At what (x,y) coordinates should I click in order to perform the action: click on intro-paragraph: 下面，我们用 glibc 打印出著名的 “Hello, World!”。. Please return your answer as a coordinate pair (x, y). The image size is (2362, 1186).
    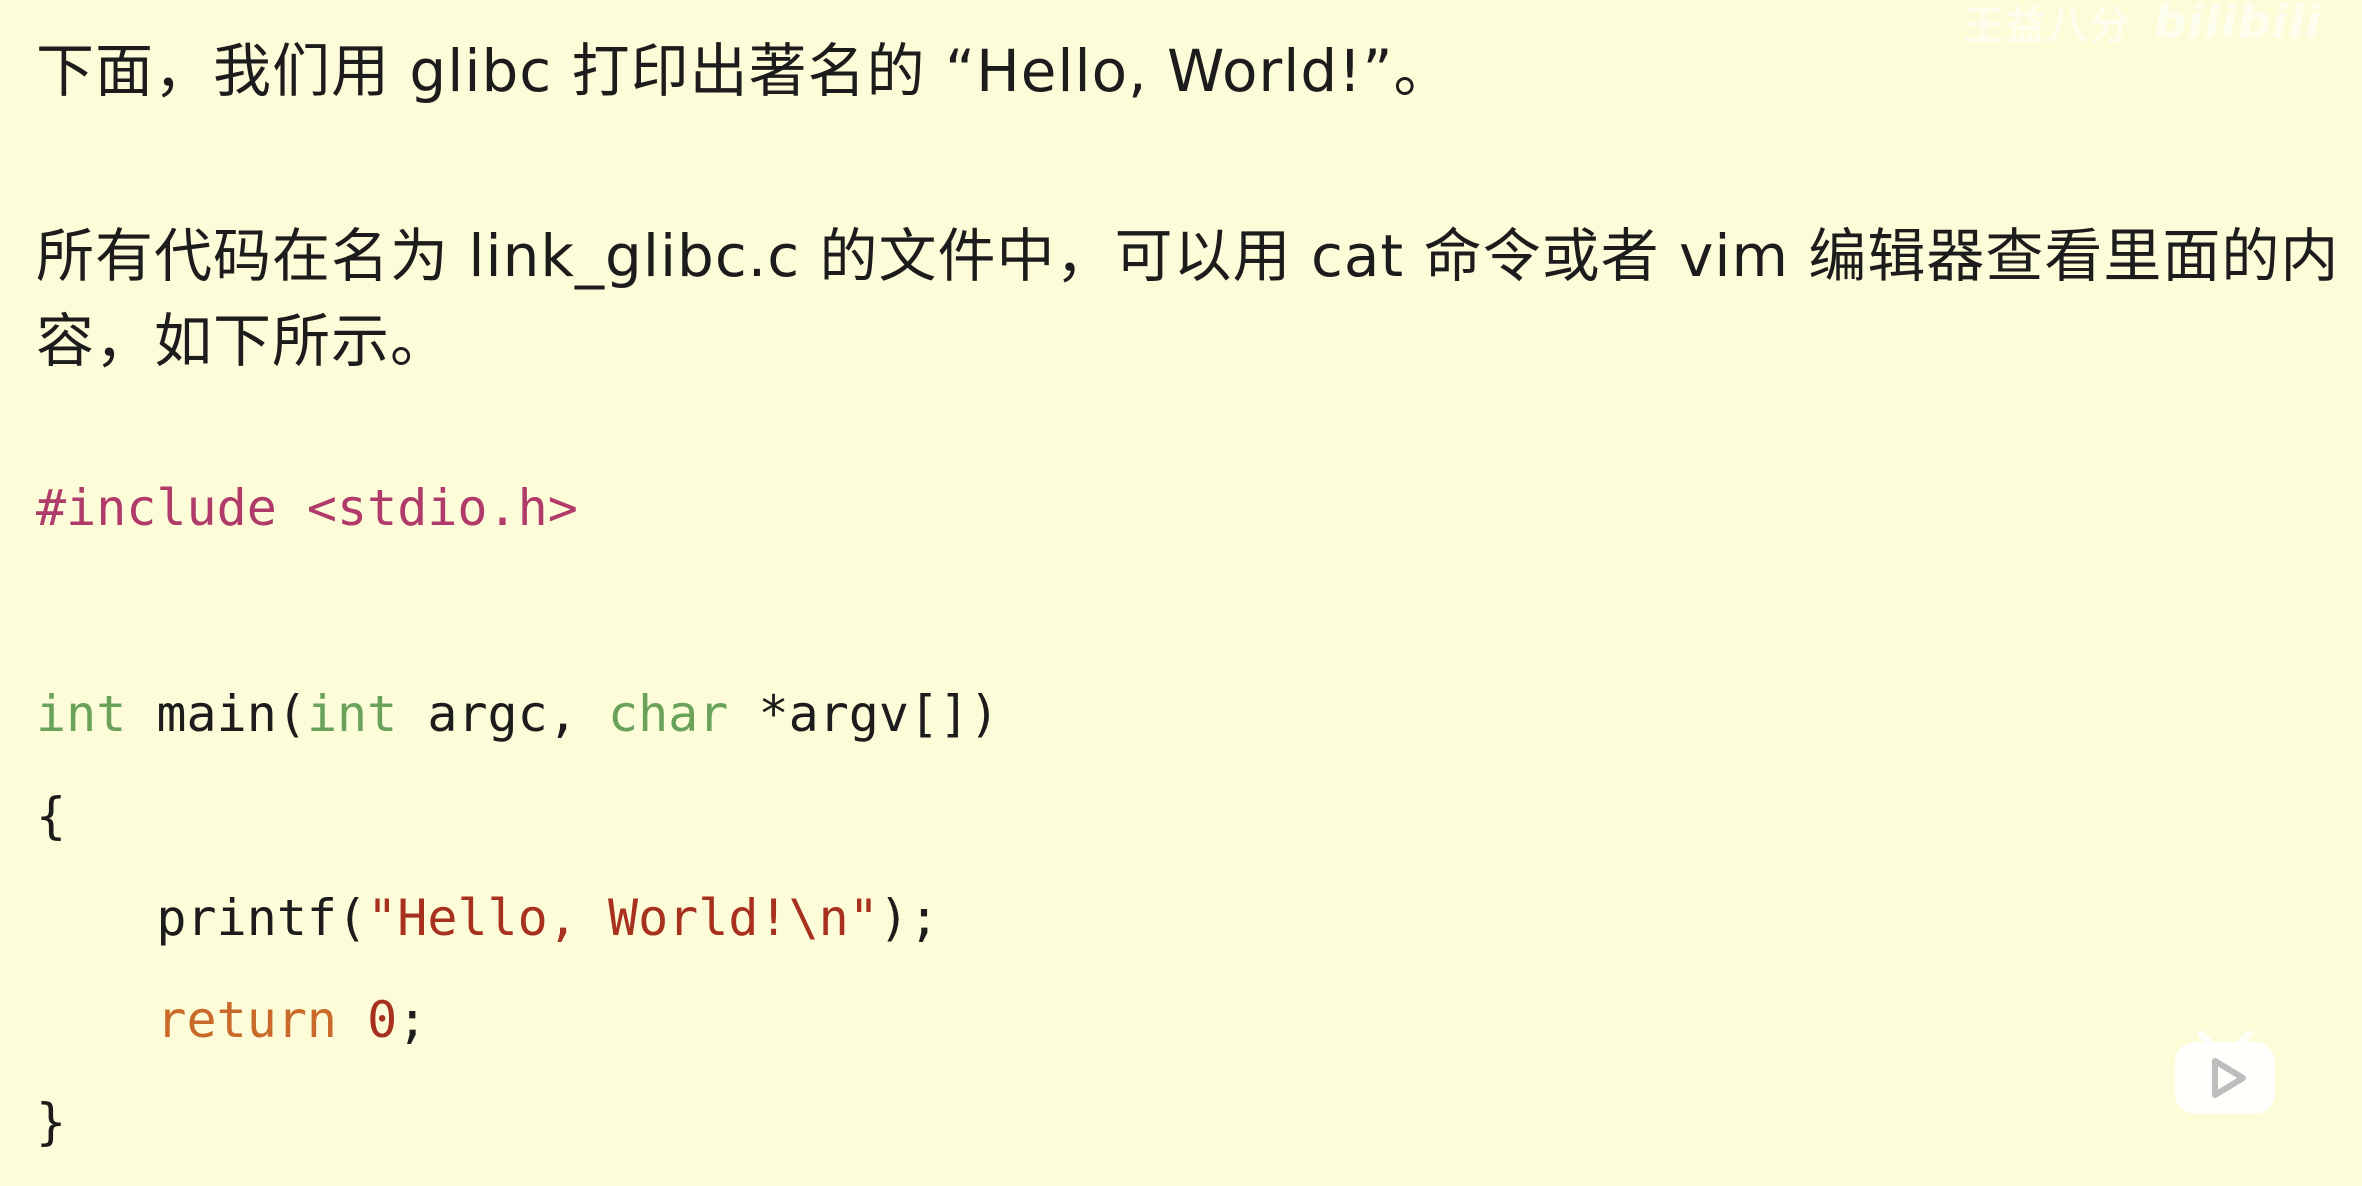
    Looking at the image, I should click on (744, 71).